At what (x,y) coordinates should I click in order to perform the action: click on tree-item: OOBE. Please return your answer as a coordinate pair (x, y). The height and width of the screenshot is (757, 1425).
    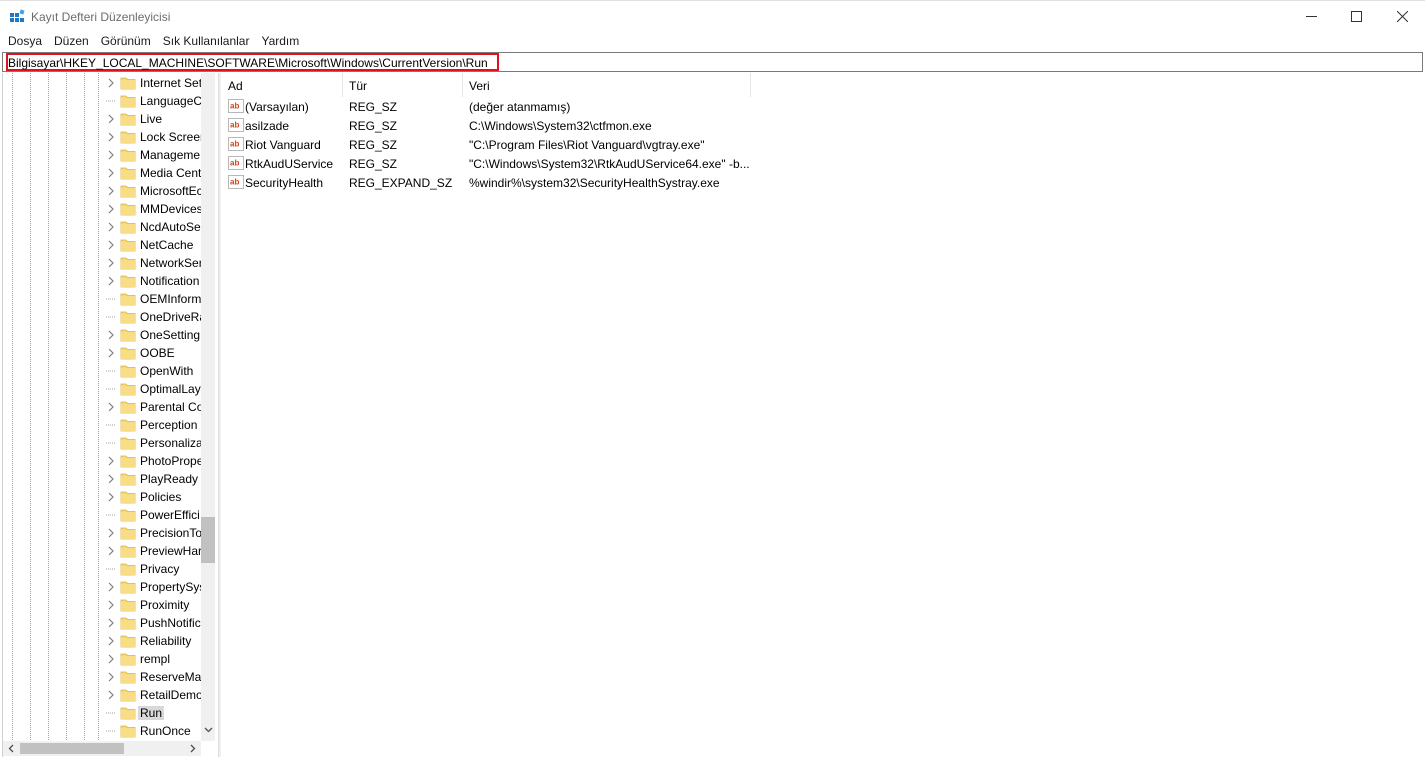
    Looking at the image, I should click on (103, 353).